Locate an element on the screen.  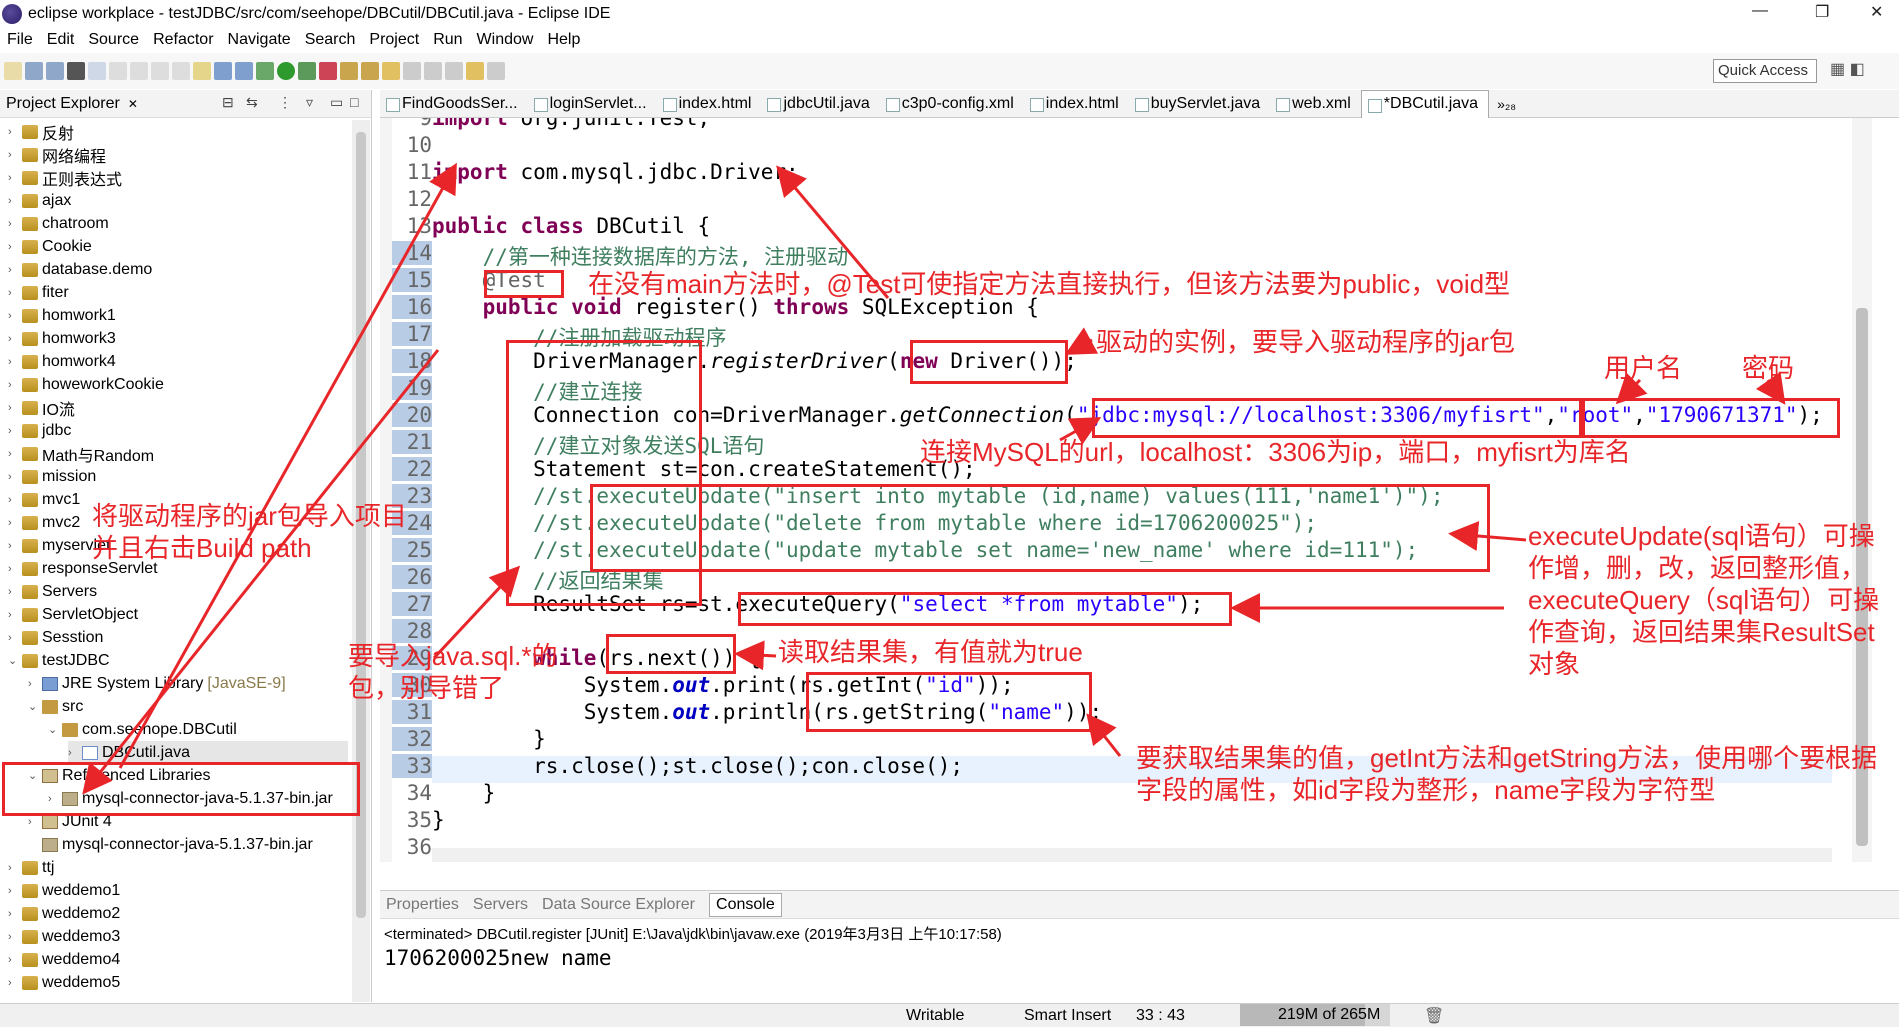
tree-item: ⌄ src is located at coordinates (55, 706).